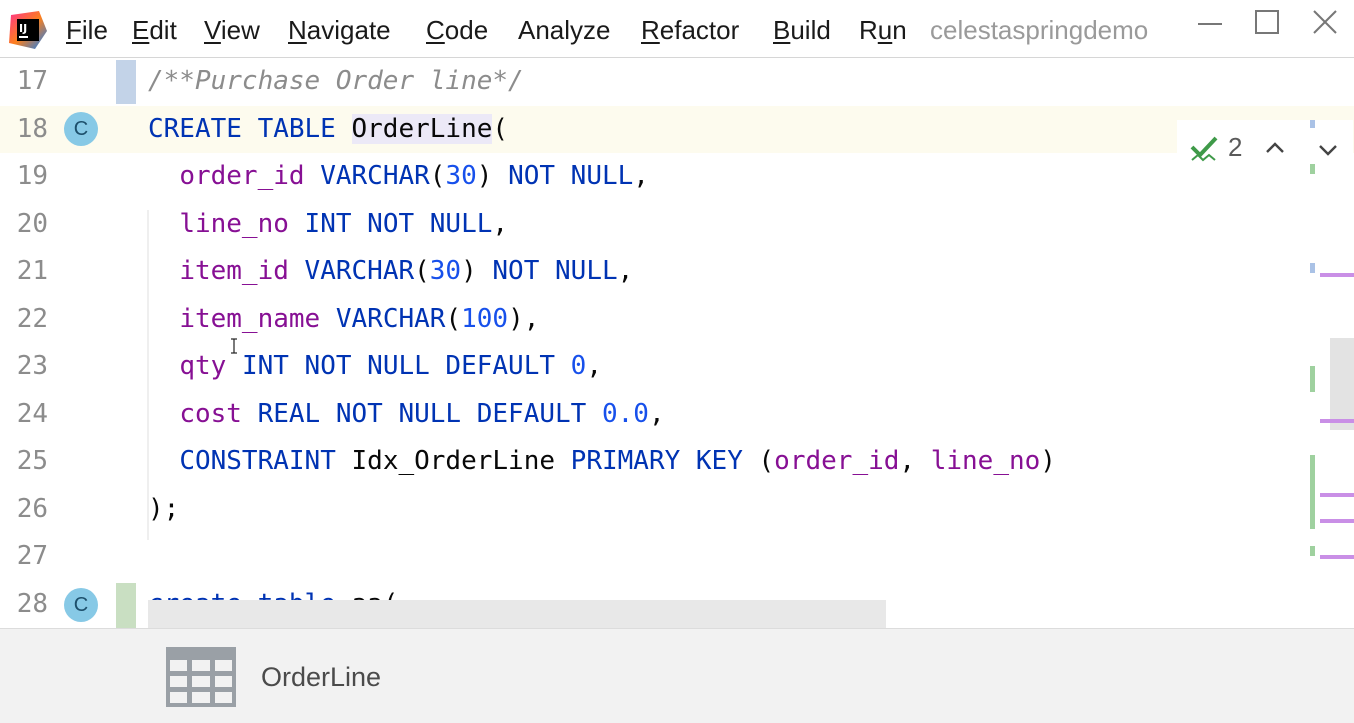 Image resolution: width=1354 pixels, height=723 pixels. What do you see at coordinates (74, 30) in the screenshot?
I see `menu-file-mnemonic: F` at bounding box center [74, 30].